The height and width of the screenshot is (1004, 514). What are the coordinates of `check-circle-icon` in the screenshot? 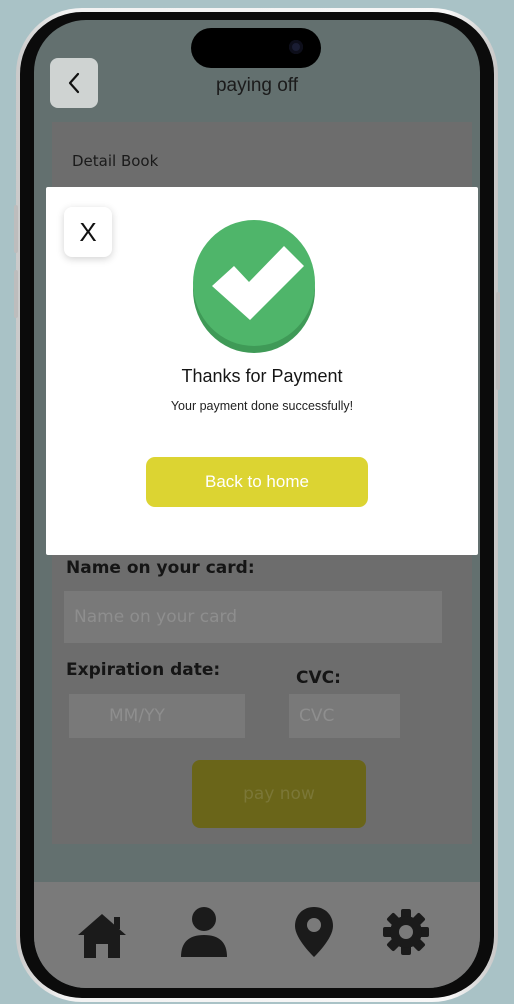 It's located at (254, 286).